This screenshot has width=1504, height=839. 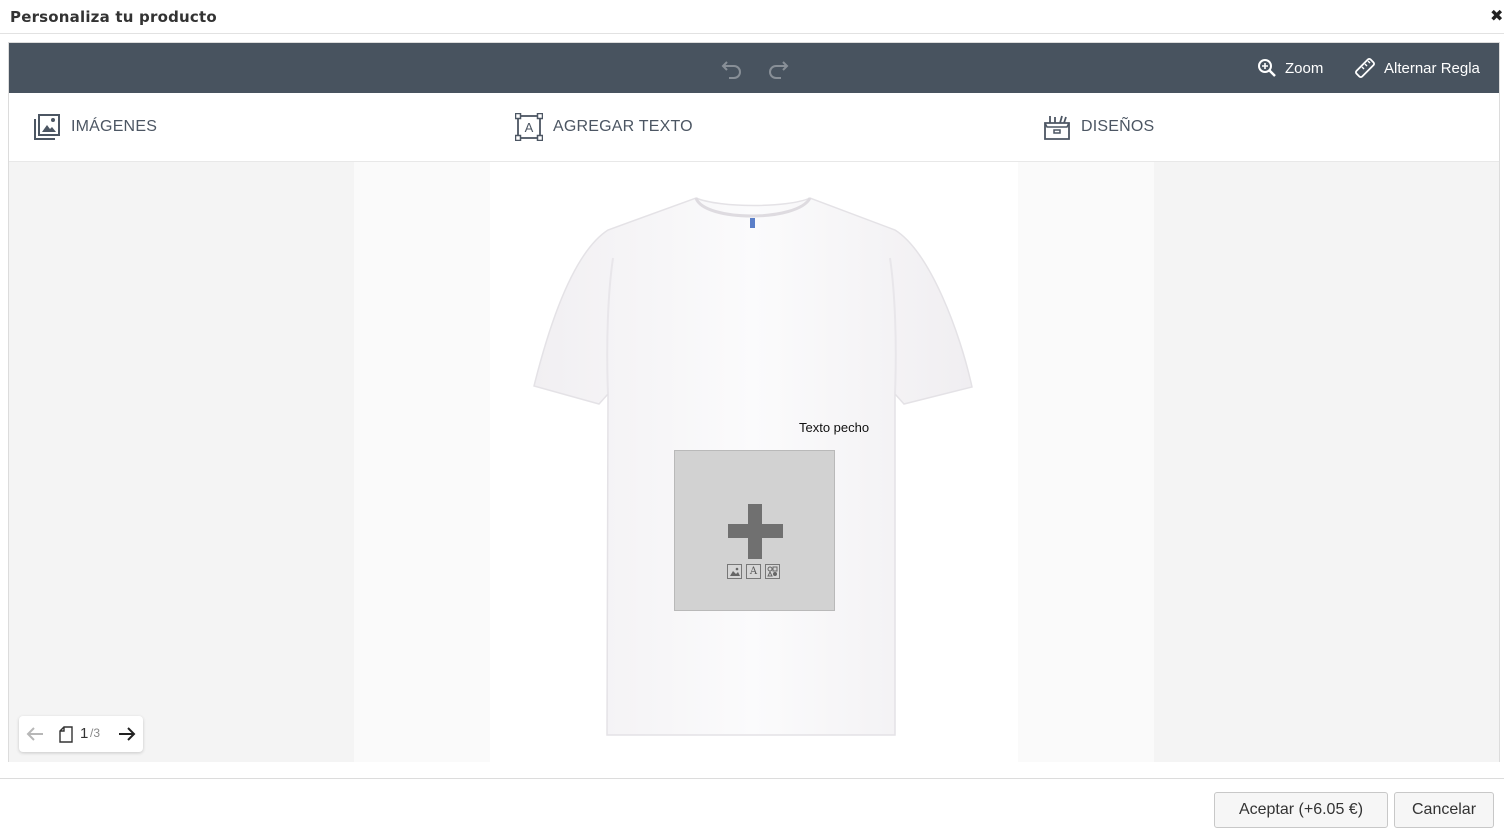 I want to click on add-text-icon: A, so click(x=529, y=127).